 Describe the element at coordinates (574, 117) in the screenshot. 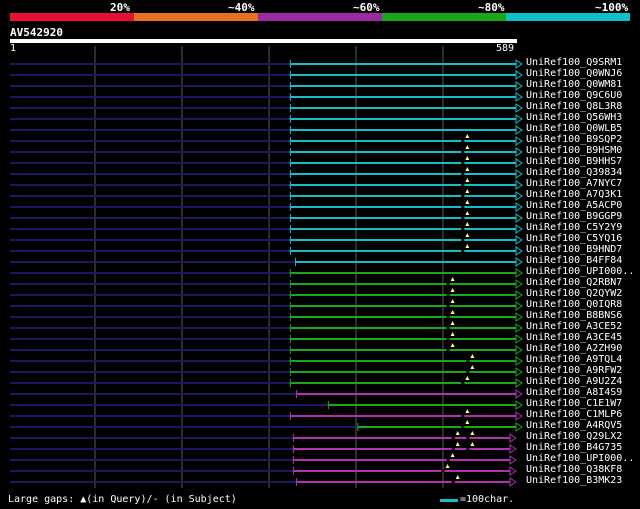

I see `hit-label: UniRef100_Q56WH3` at that location.